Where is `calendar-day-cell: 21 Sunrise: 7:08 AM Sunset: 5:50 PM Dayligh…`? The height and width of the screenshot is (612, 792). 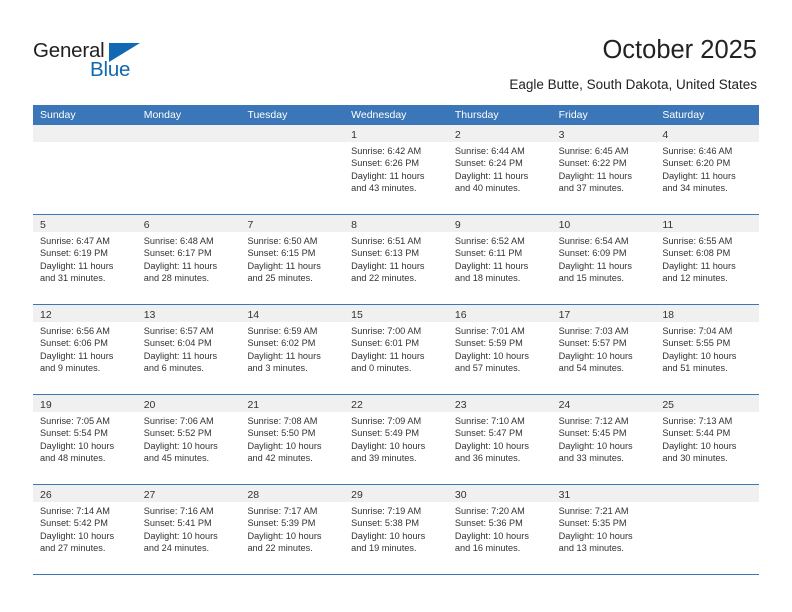
calendar-day-cell: 21 Sunrise: 7:08 AM Sunset: 5:50 PM Dayligh… is located at coordinates (292, 439).